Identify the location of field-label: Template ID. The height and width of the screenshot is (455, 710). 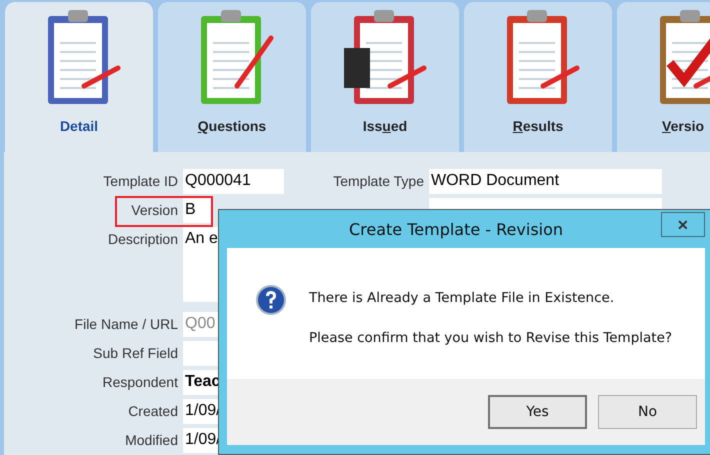
(140, 181).